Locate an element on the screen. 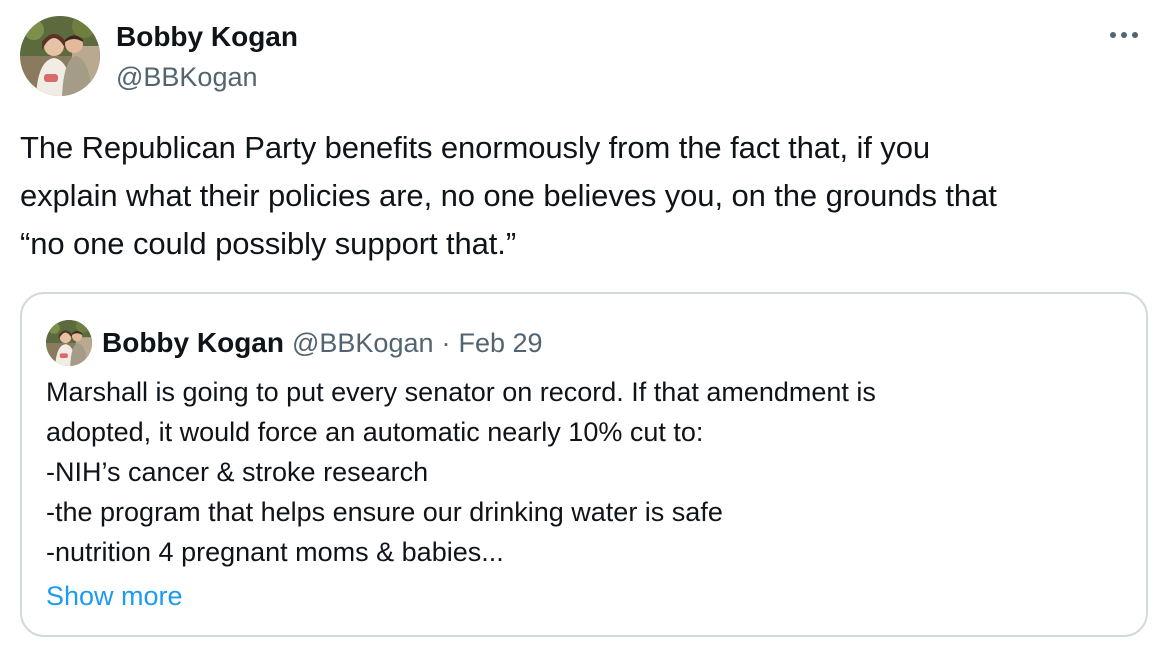 The image size is (1162, 648). author-display-name: Bobby Kogan is located at coordinates (207, 37).